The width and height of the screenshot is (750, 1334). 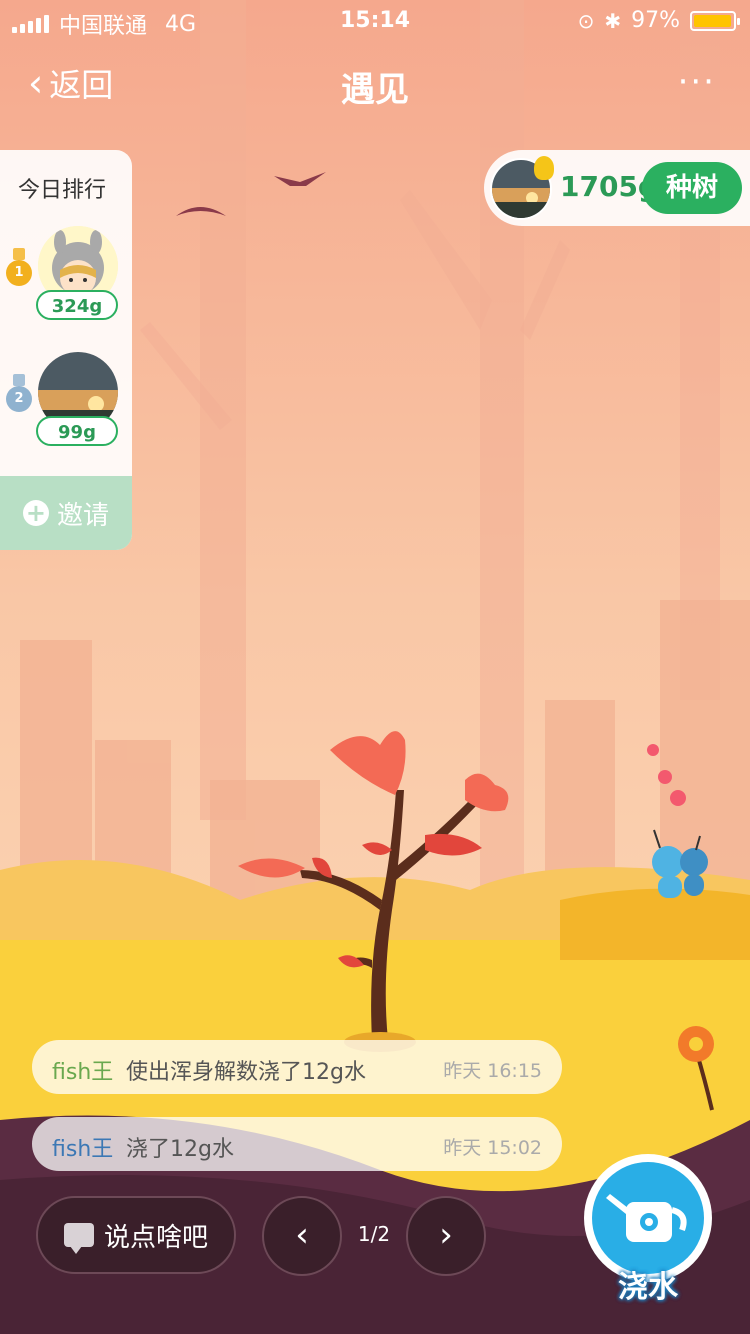 What do you see at coordinates (180, 1149) in the screenshot?
I see `message-text: 浇了12g水` at bounding box center [180, 1149].